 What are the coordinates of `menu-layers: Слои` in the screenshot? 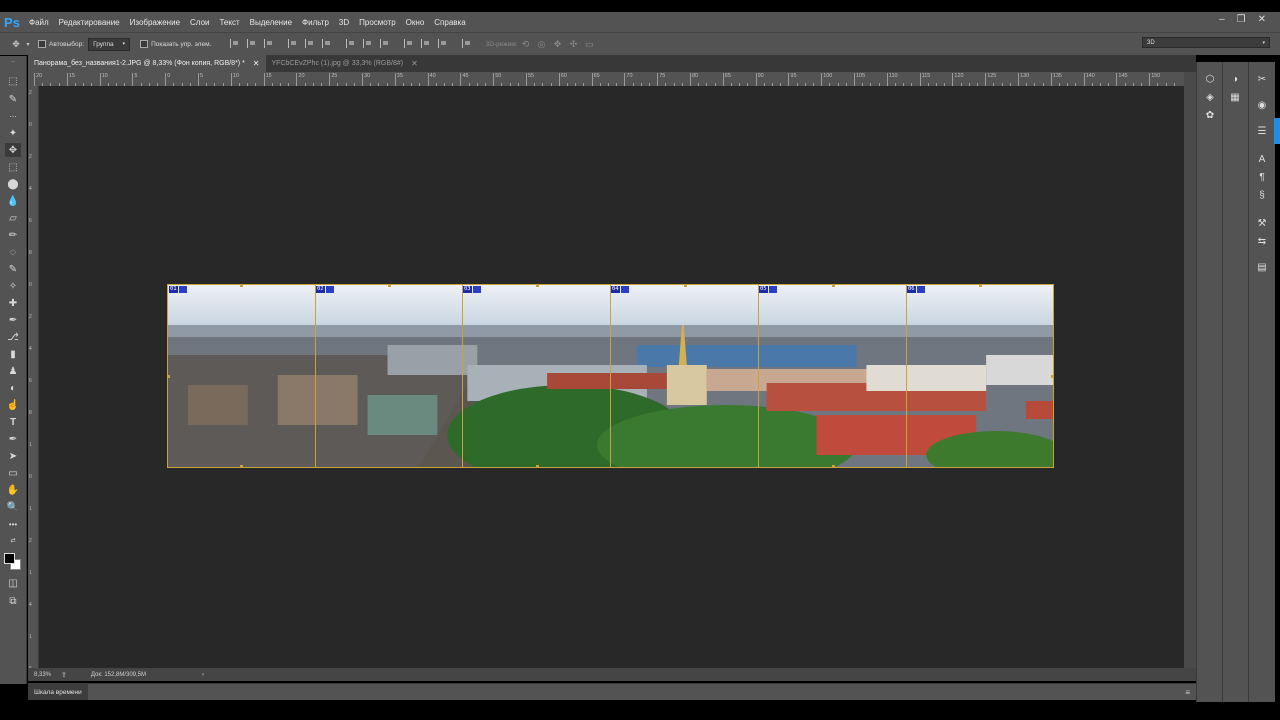 It's located at (199, 22).